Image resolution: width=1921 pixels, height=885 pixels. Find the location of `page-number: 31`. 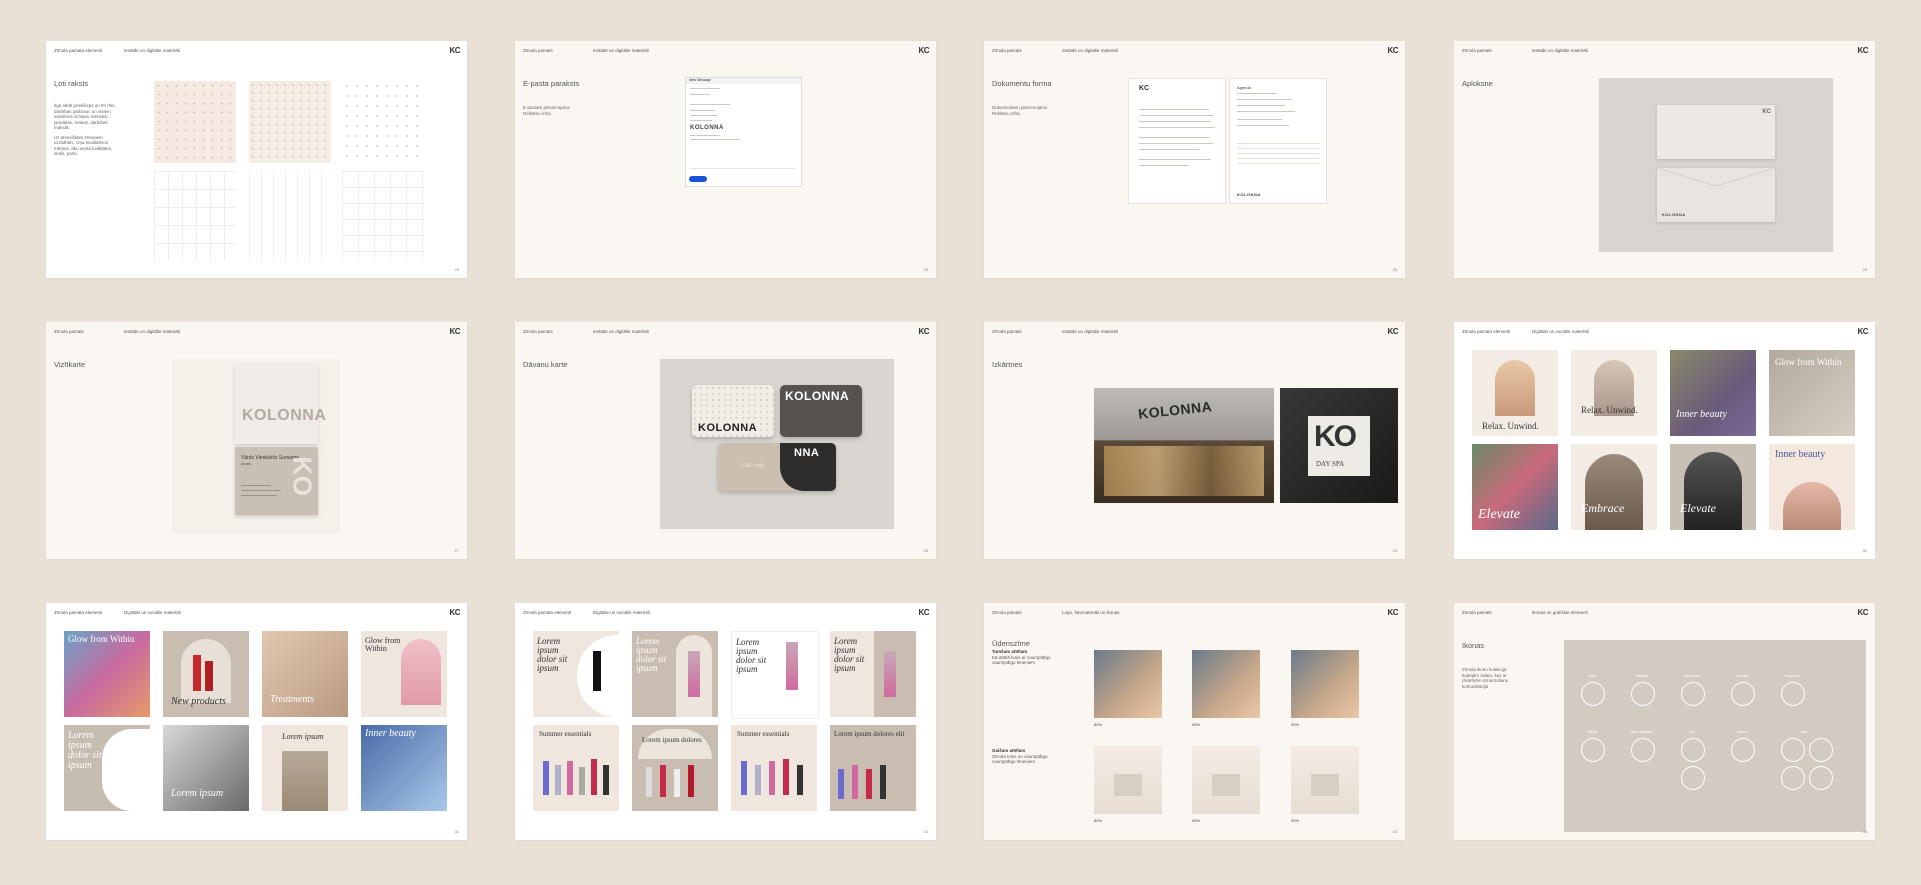

page-number: 31 is located at coordinates (456, 831).